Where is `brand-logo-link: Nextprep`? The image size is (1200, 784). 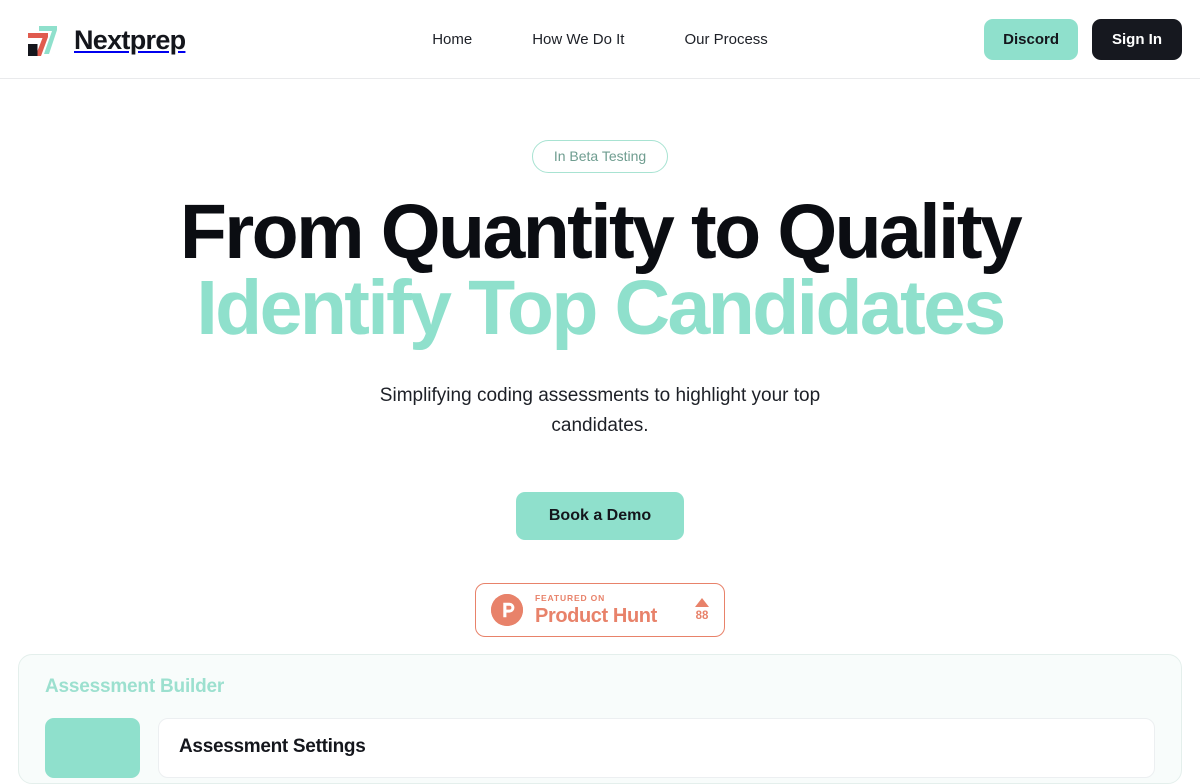
brand-logo-link: Nextprep is located at coordinates (104, 40).